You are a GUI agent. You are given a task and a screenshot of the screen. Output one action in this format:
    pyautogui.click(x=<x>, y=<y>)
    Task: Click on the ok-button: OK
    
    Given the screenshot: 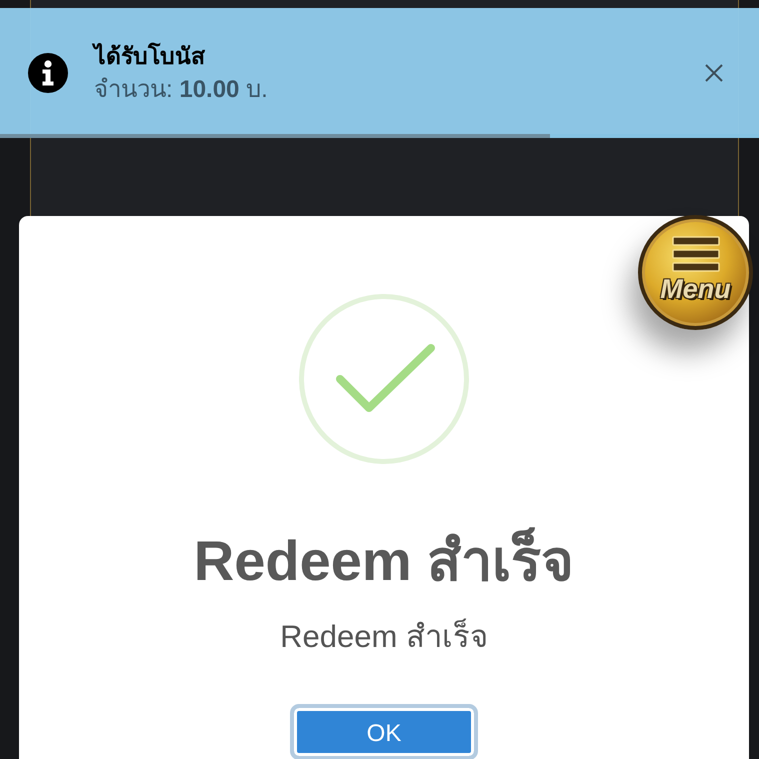 What is the action you would take?
    pyautogui.click(x=384, y=731)
    